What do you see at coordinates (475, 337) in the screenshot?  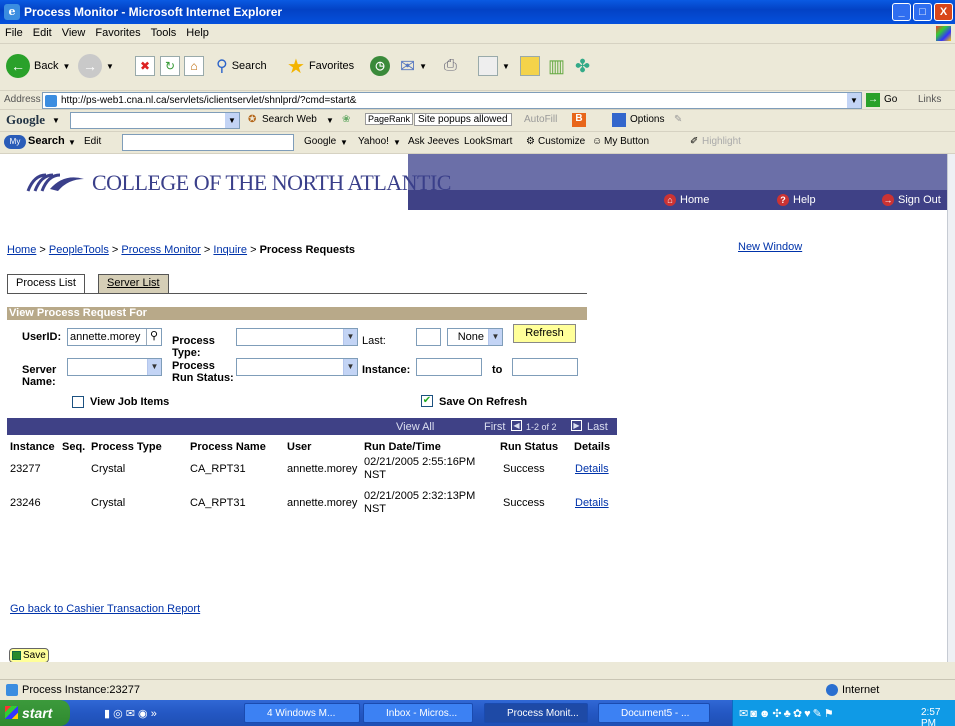 I see `last-unit-select: None ▼` at bounding box center [475, 337].